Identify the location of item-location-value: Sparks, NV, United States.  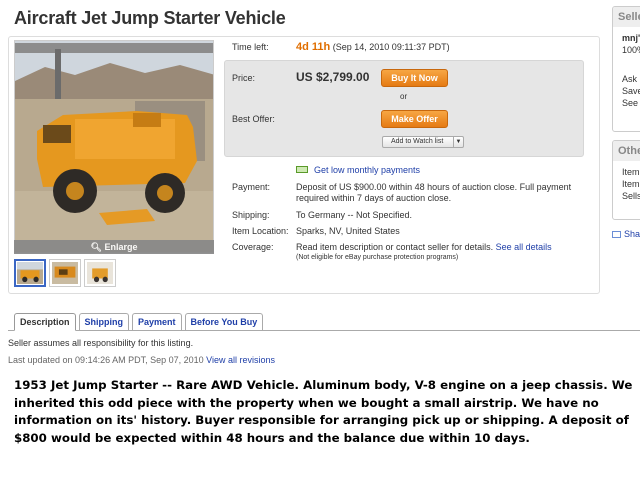
(348, 231).